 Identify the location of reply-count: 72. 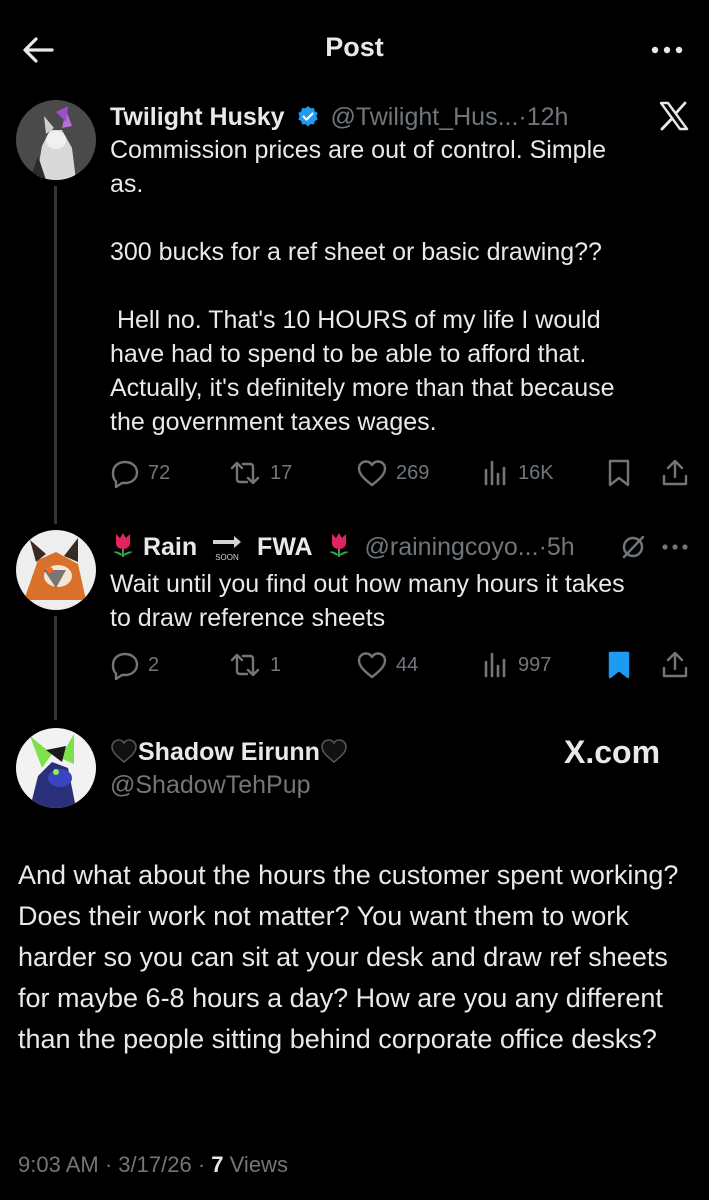
(159, 472).